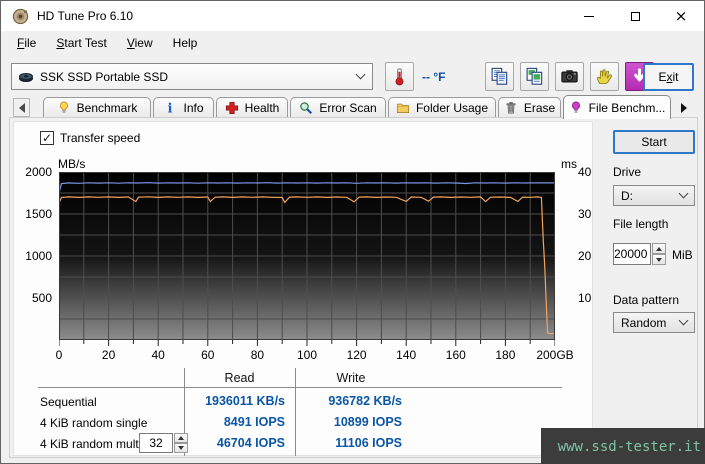 This screenshot has width=705, height=464. What do you see at coordinates (368, 443) in the screenshot?
I see `random-multi-write-value: 11106 IOPS` at bounding box center [368, 443].